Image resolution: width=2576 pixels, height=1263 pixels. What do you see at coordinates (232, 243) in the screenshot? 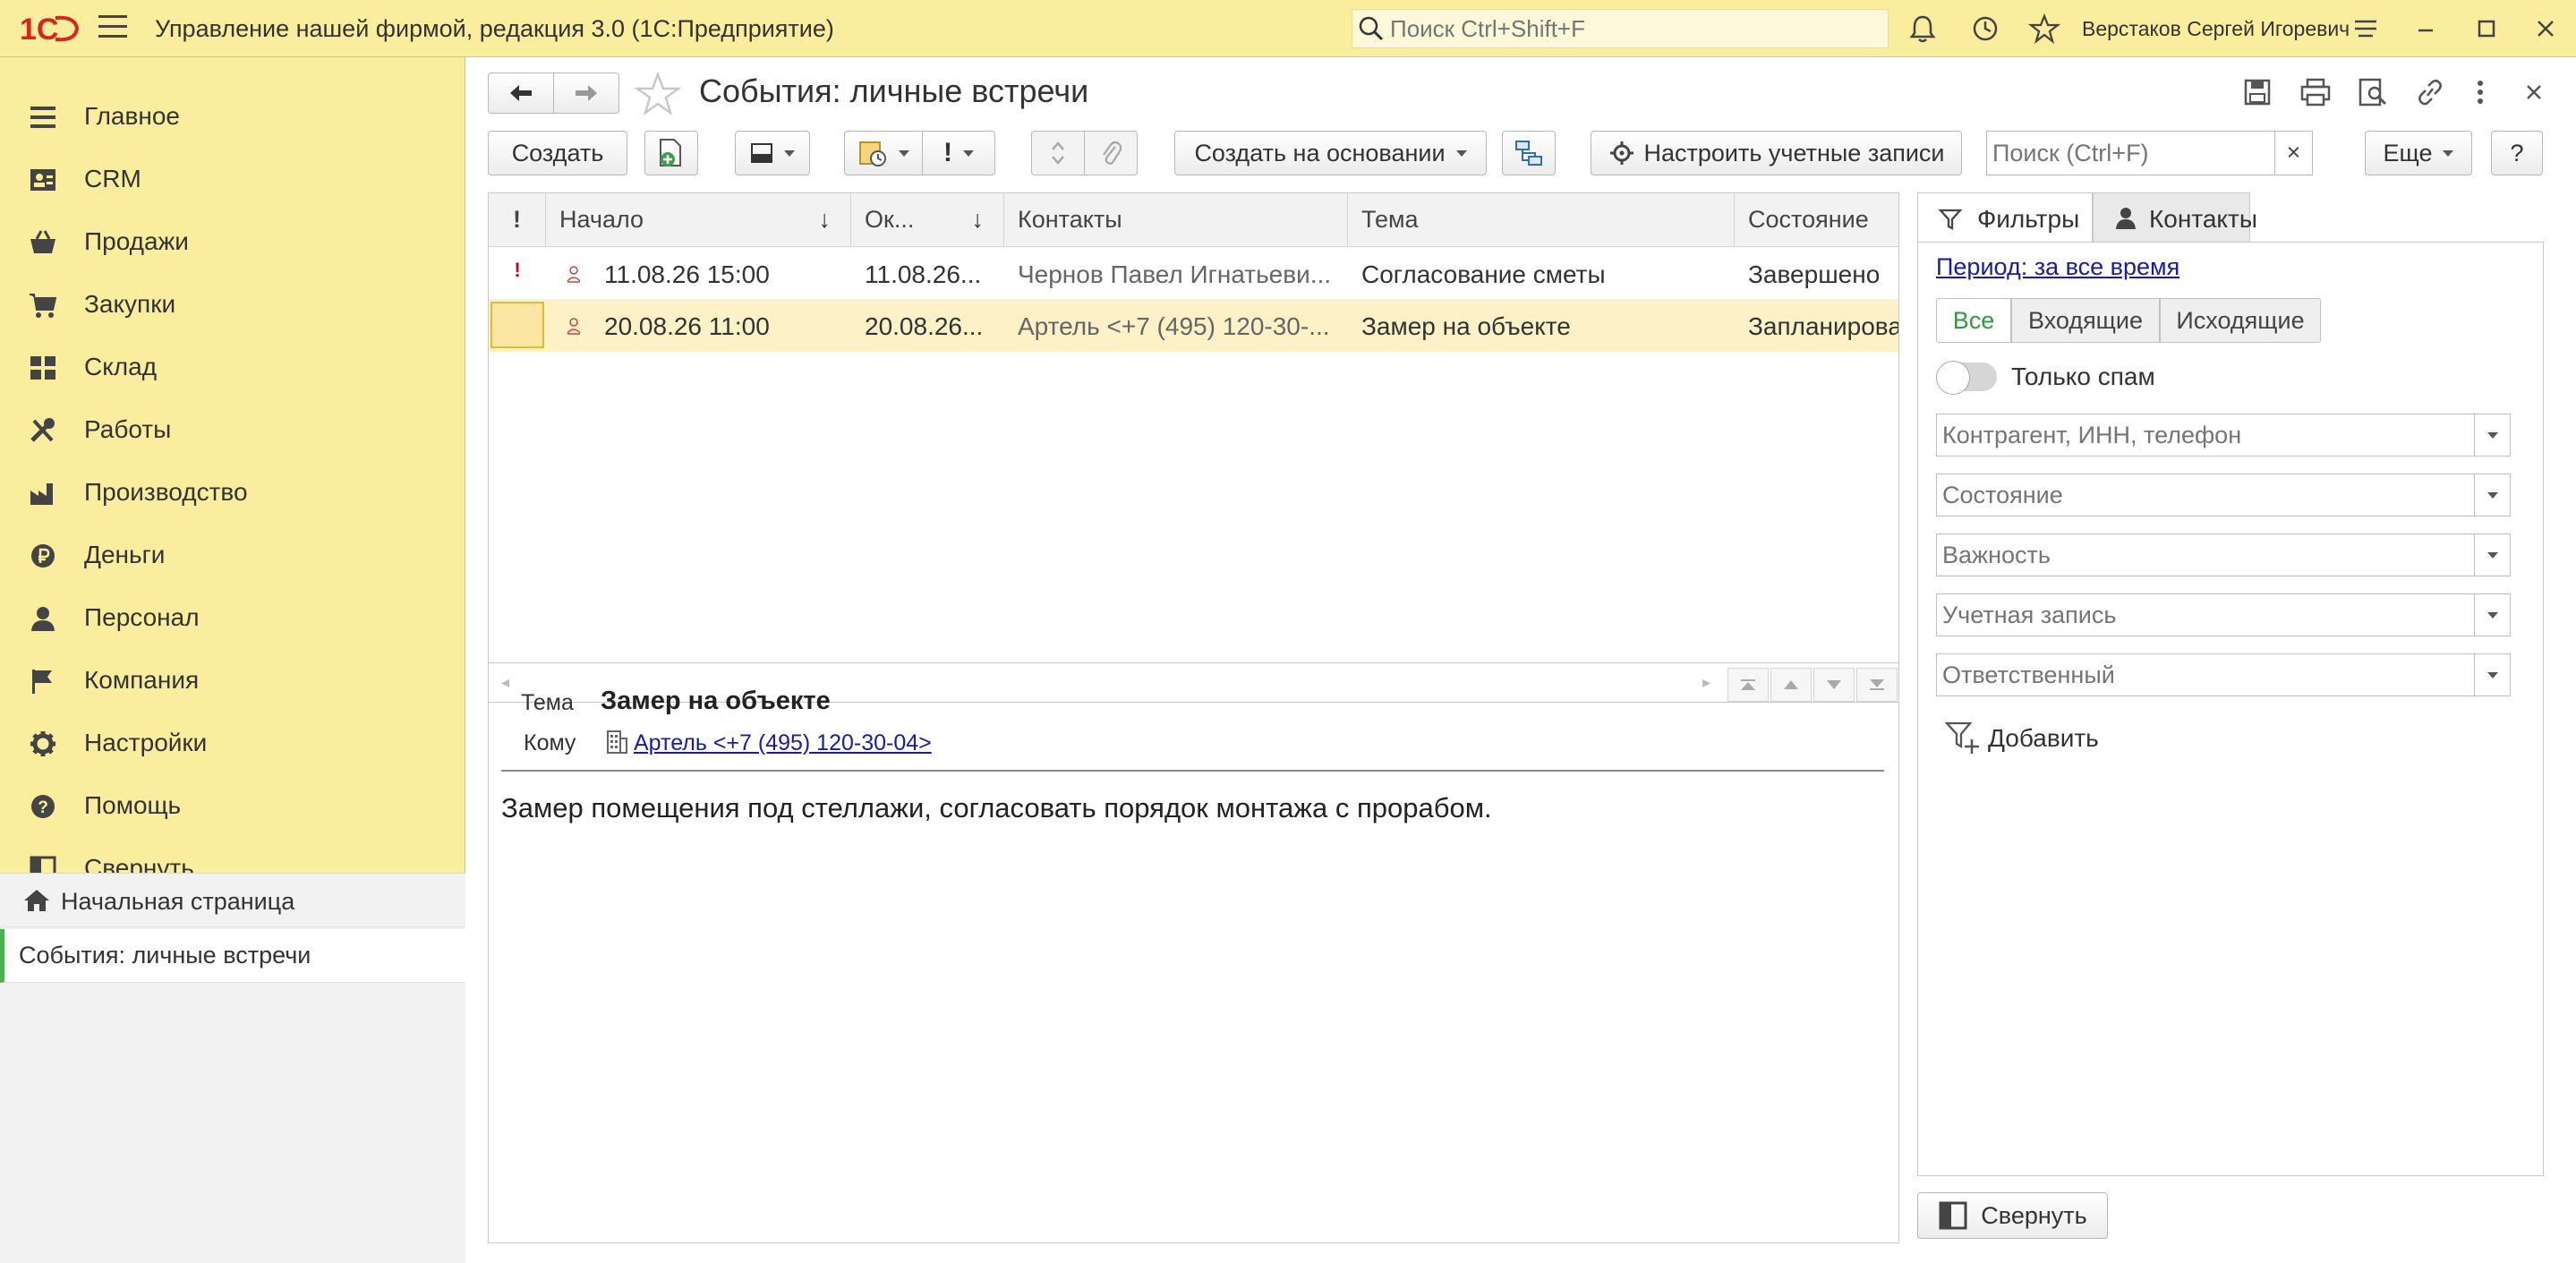
I see `sidebar-item-sales: Продажи` at bounding box center [232, 243].